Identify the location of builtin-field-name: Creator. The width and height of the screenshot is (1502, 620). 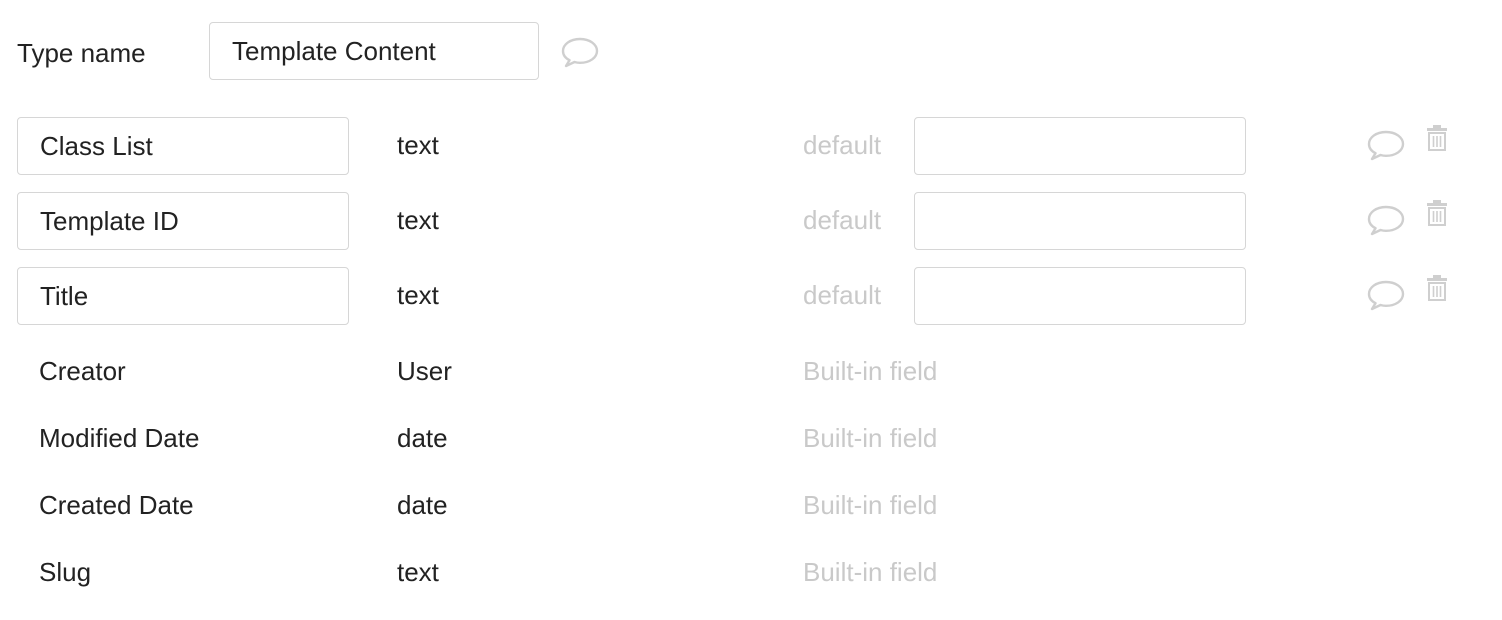
(82, 371).